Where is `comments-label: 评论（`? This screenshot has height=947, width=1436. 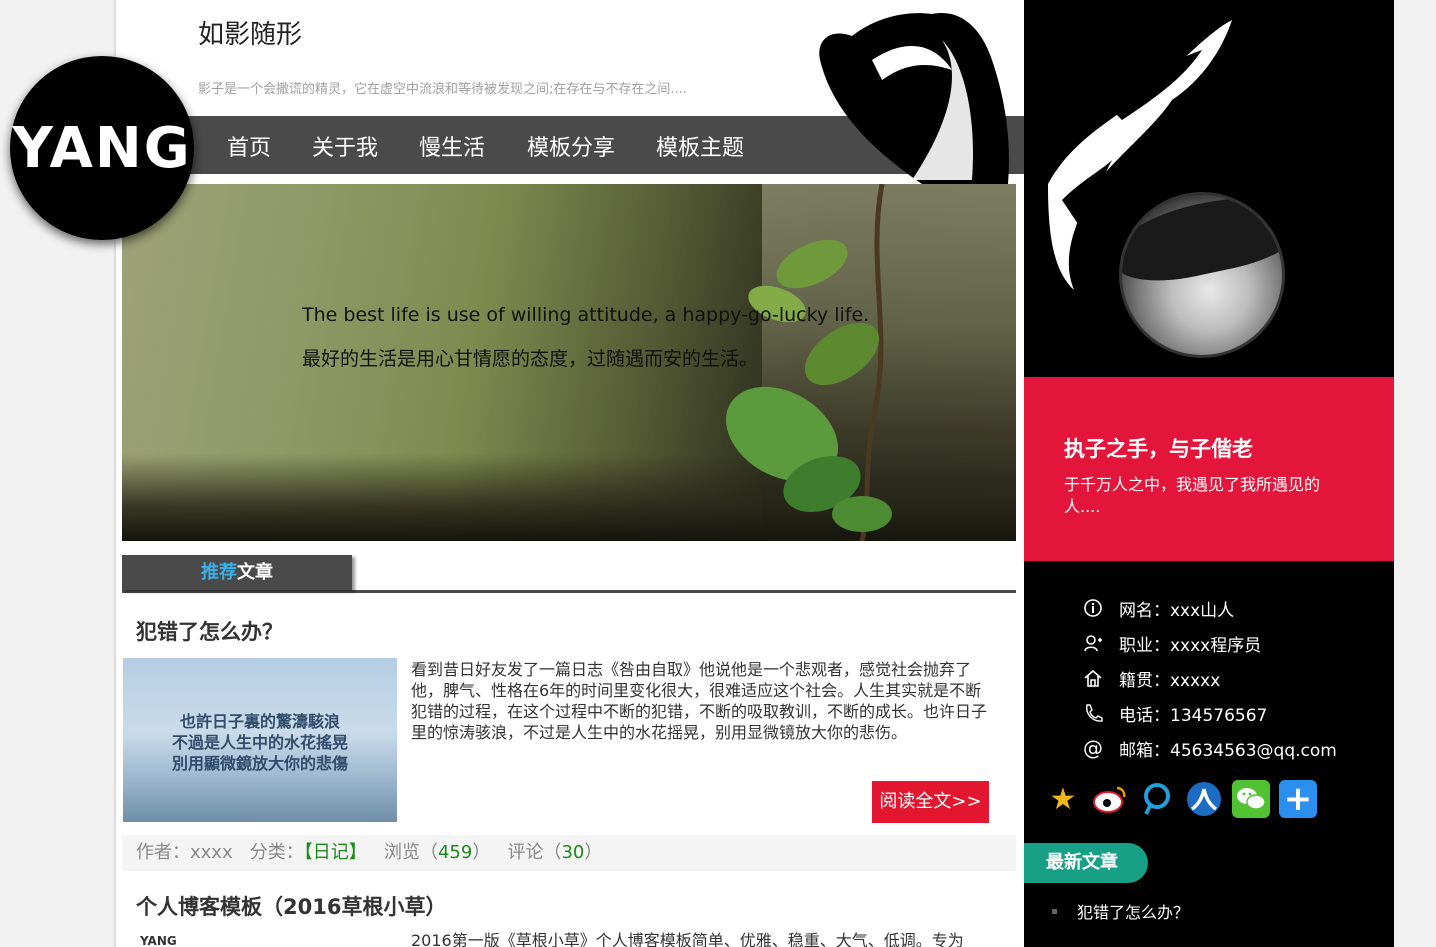 comments-label: 评论（ is located at coordinates (534, 852).